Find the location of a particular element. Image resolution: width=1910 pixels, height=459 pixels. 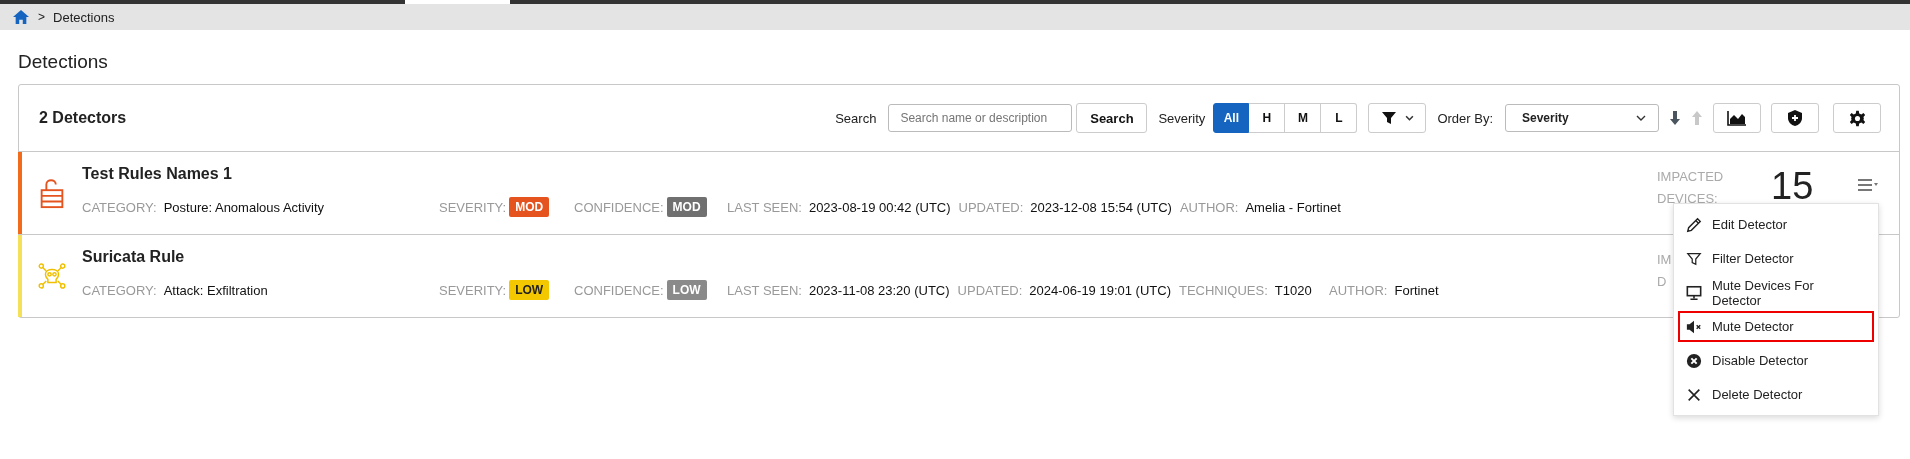

shield-button is located at coordinates (1795, 118).